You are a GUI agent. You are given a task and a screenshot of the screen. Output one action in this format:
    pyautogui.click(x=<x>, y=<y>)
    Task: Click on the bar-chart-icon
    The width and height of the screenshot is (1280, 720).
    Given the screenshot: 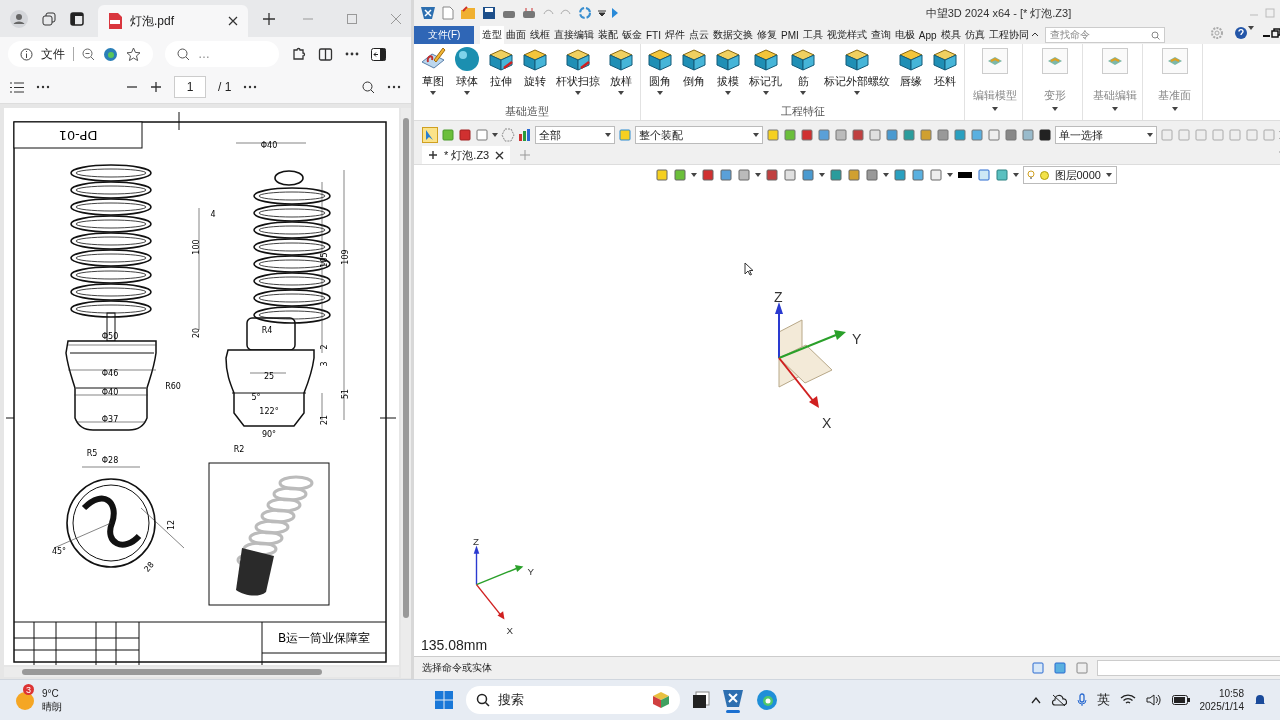 What is the action you would take?
    pyautogui.click(x=525, y=135)
    